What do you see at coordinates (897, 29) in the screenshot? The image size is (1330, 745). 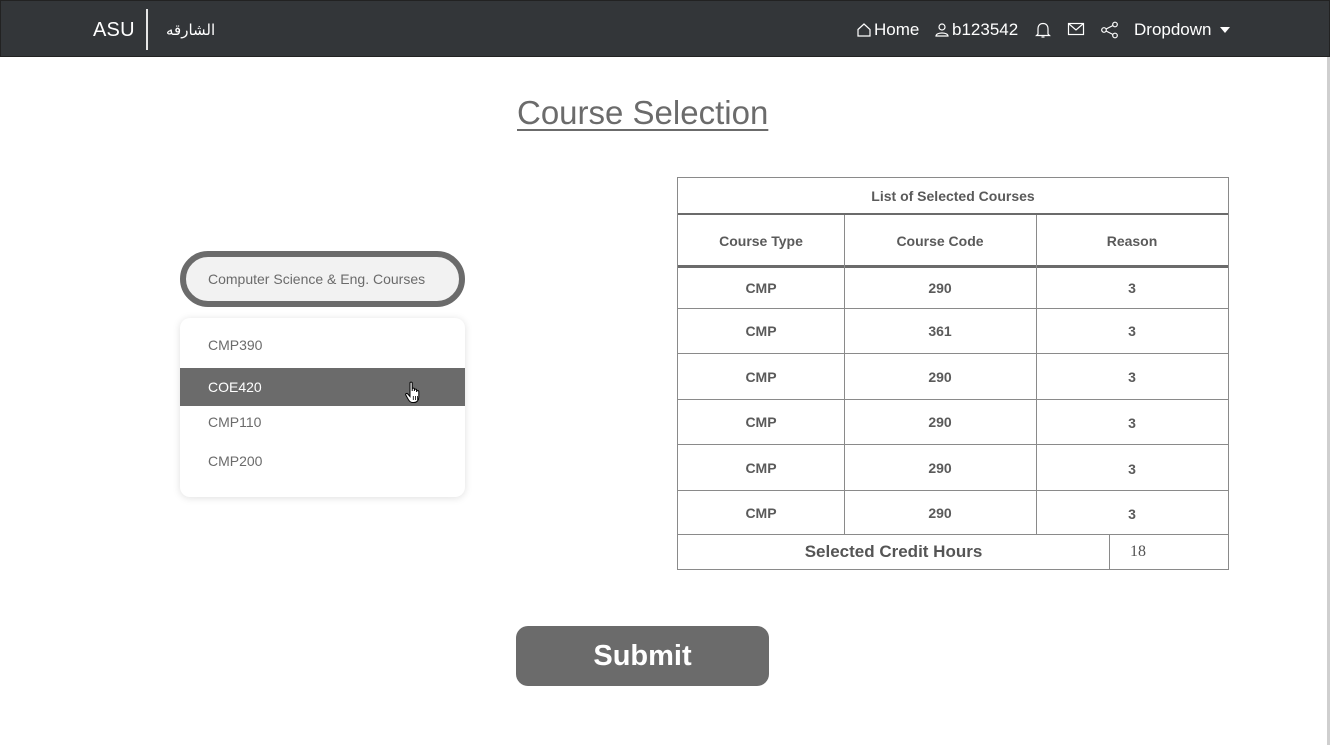 I see `nav-home-label: Home` at bounding box center [897, 29].